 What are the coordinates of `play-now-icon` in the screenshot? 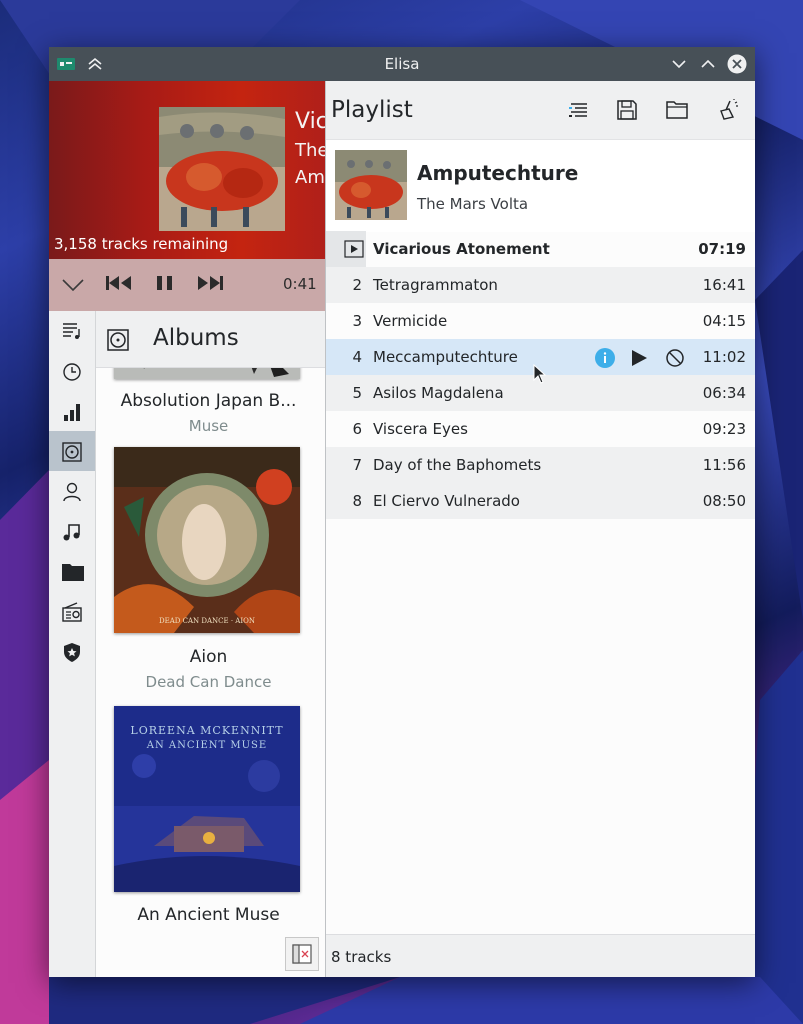 It's located at (639, 358).